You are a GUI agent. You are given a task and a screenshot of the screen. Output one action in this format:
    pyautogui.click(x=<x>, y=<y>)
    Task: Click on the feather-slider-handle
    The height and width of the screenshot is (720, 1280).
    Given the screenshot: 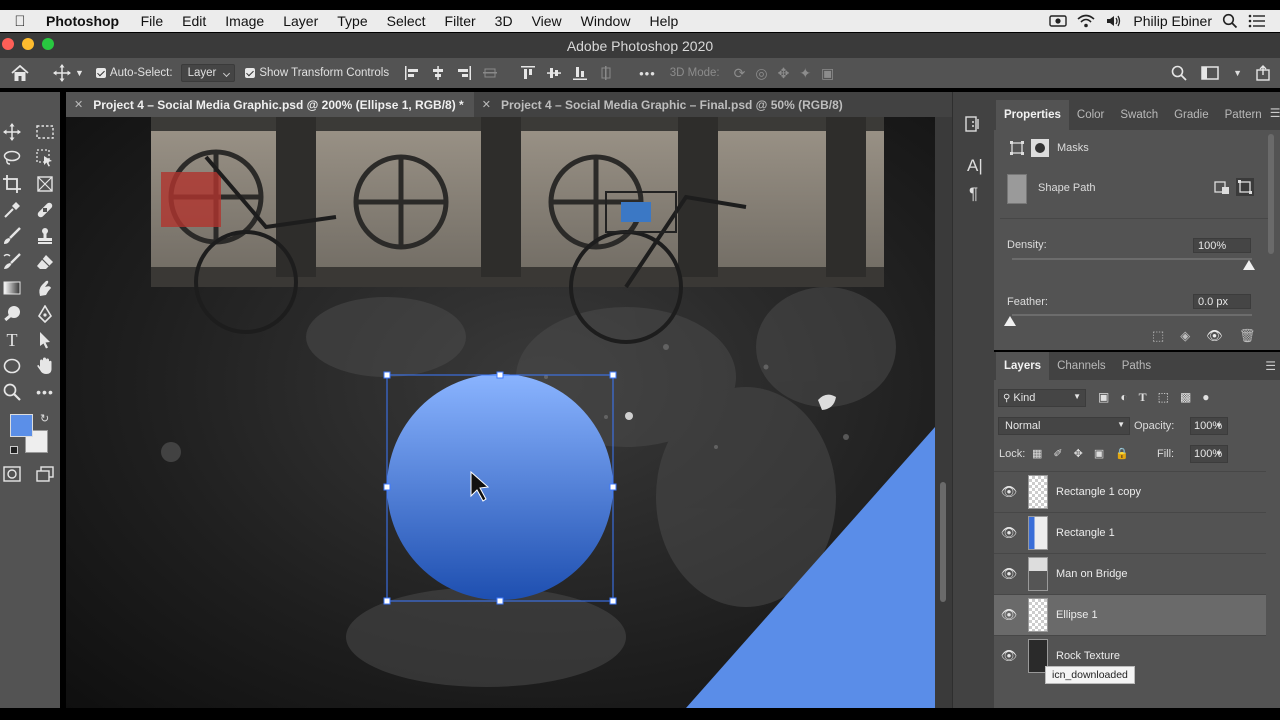 What is the action you would take?
    pyautogui.click(x=1010, y=321)
    